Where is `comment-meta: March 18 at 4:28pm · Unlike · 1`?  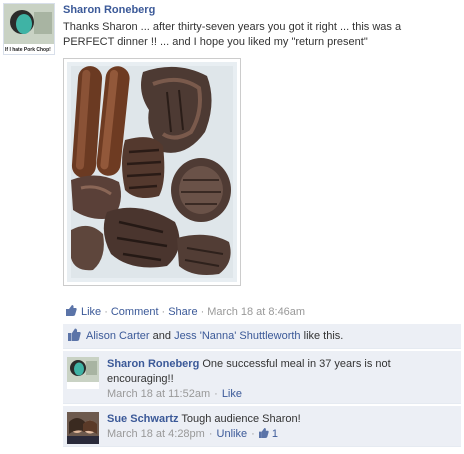
comment-meta: March 18 at 4:28pm · Unlike · 1 is located at coordinates (192, 434).